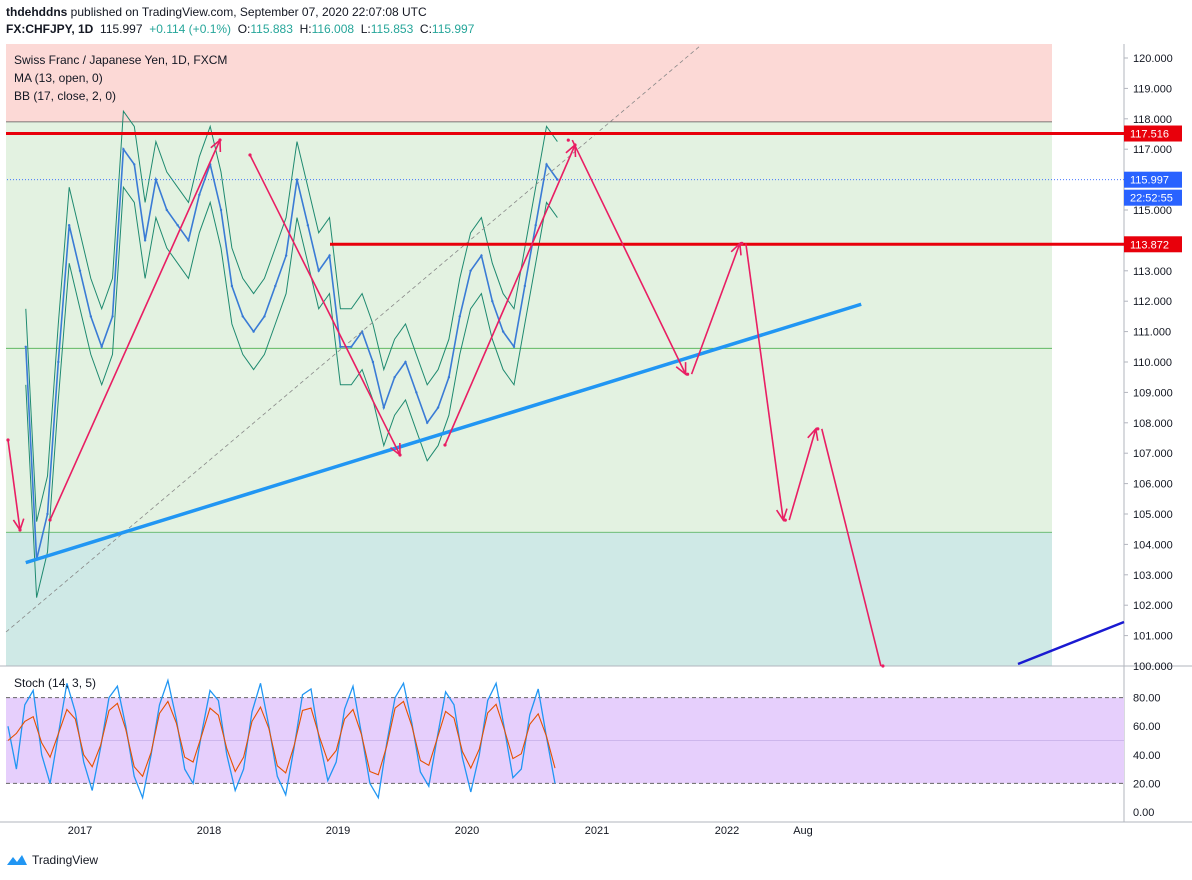 This screenshot has height=880, width=1192. Describe the element at coordinates (1152, 363) in the screenshot. I see `price-tick-label: 110.000` at that location.